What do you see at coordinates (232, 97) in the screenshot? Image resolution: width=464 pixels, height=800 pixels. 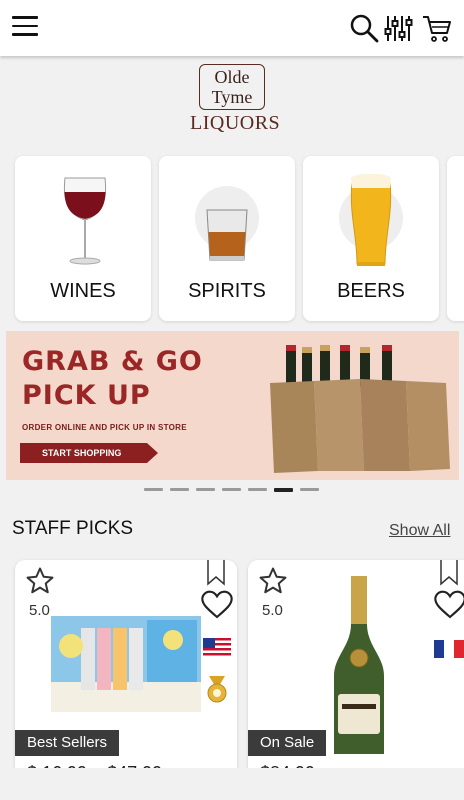 I see `logo-line-2: Tyme` at bounding box center [232, 97].